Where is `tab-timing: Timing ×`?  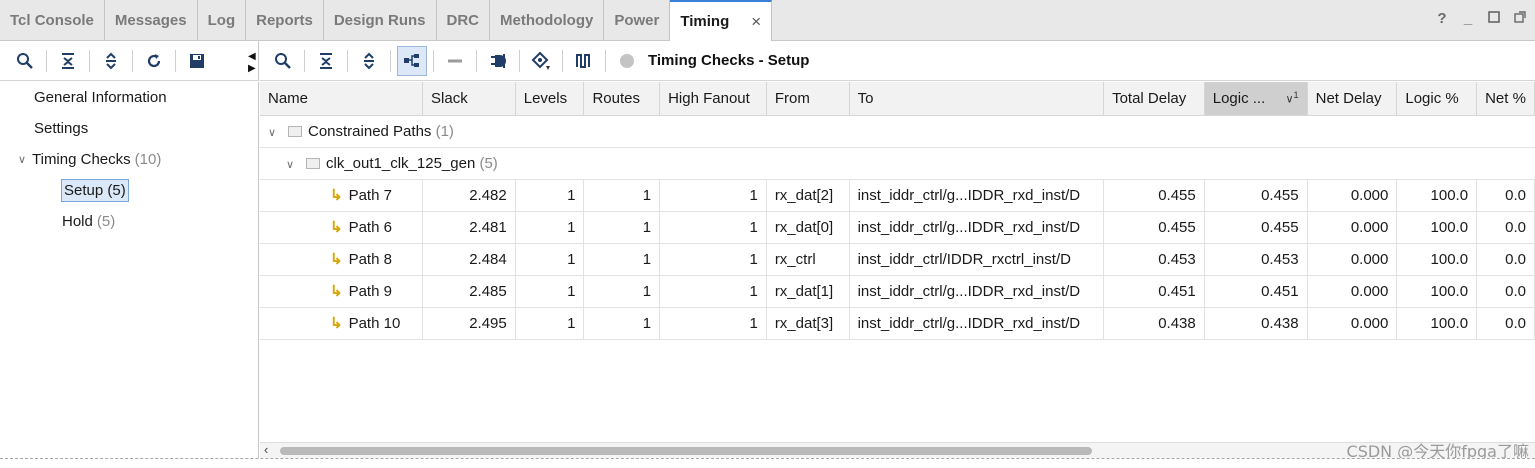 tab-timing: Timing × is located at coordinates (721, 20).